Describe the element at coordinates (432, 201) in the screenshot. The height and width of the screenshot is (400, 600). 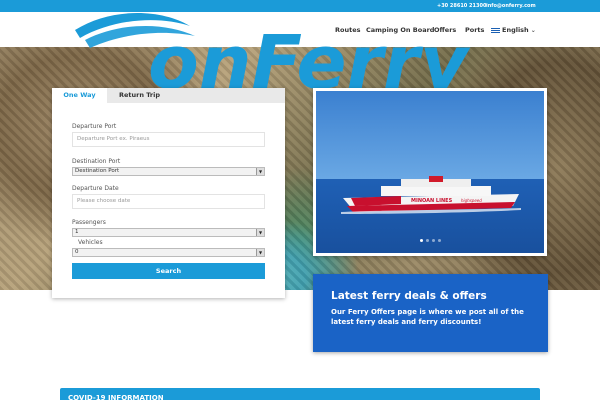
I see `ship-brand-text: MINOAN LINES` at that location.